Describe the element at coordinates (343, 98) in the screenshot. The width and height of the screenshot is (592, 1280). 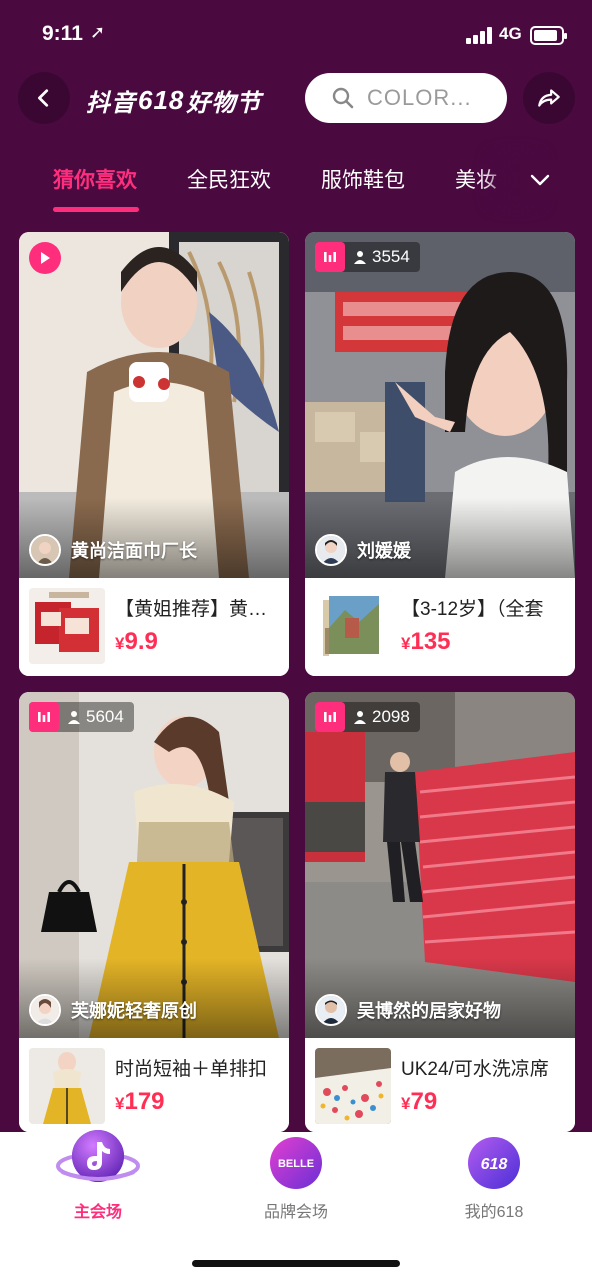
I see `search-icon` at that location.